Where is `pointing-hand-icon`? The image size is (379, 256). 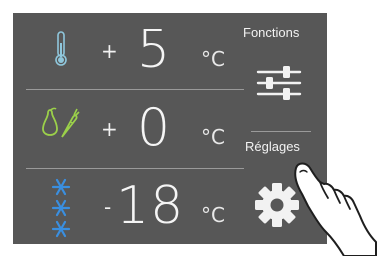 pointing-hand-icon is located at coordinates (335, 209).